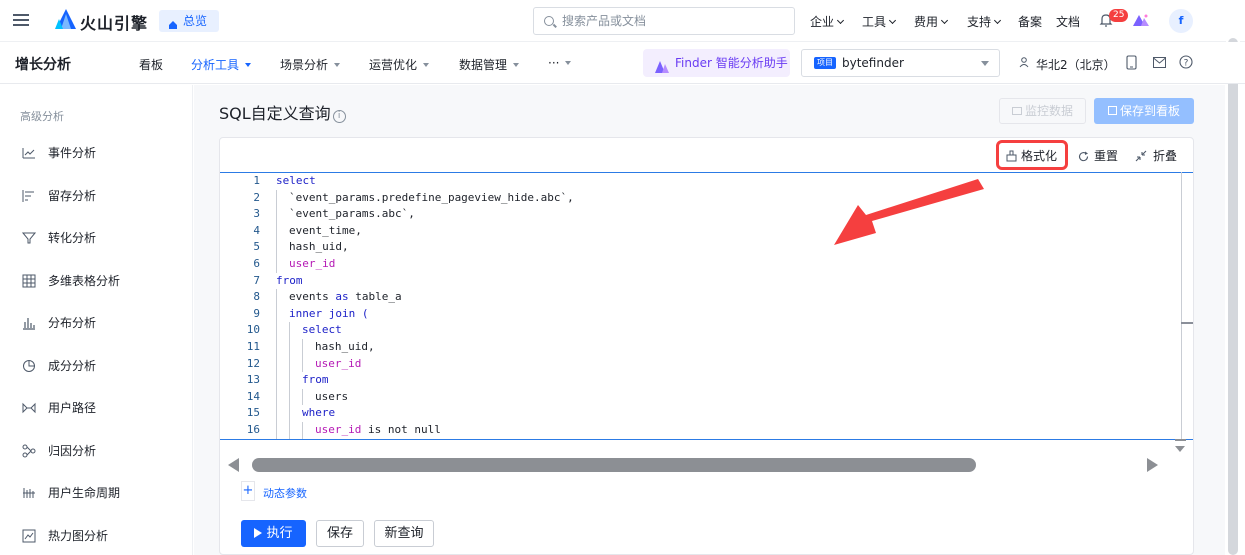 This screenshot has width=1245, height=555. What do you see at coordinates (253, 413) in the screenshot?
I see `line-number: 15` at bounding box center [253, 413].